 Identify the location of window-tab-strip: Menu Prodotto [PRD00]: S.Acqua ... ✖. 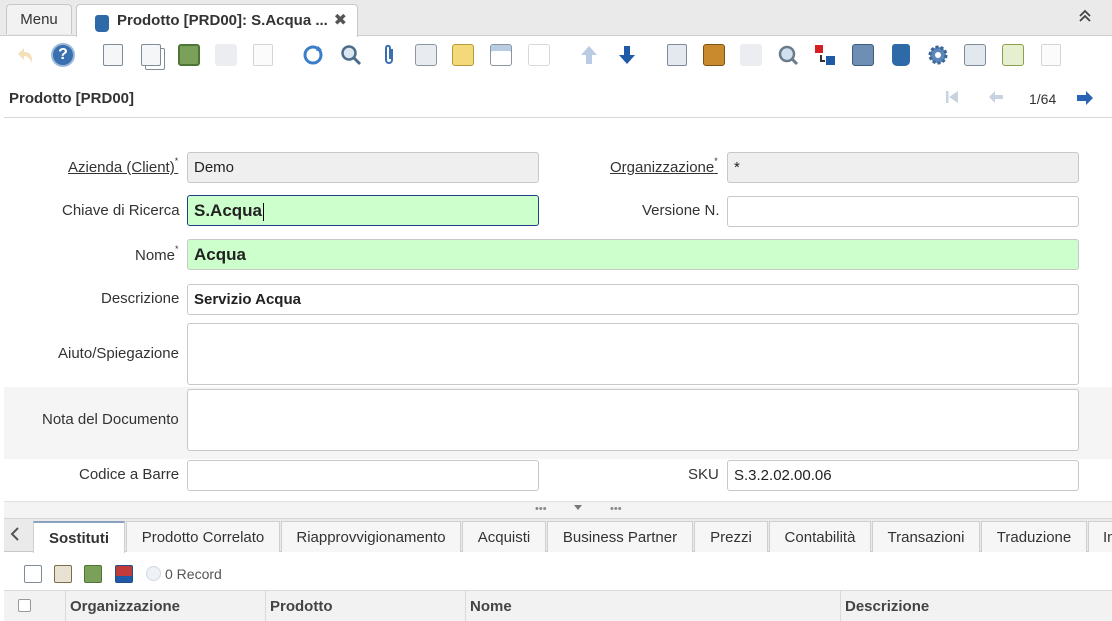
(556, 18).